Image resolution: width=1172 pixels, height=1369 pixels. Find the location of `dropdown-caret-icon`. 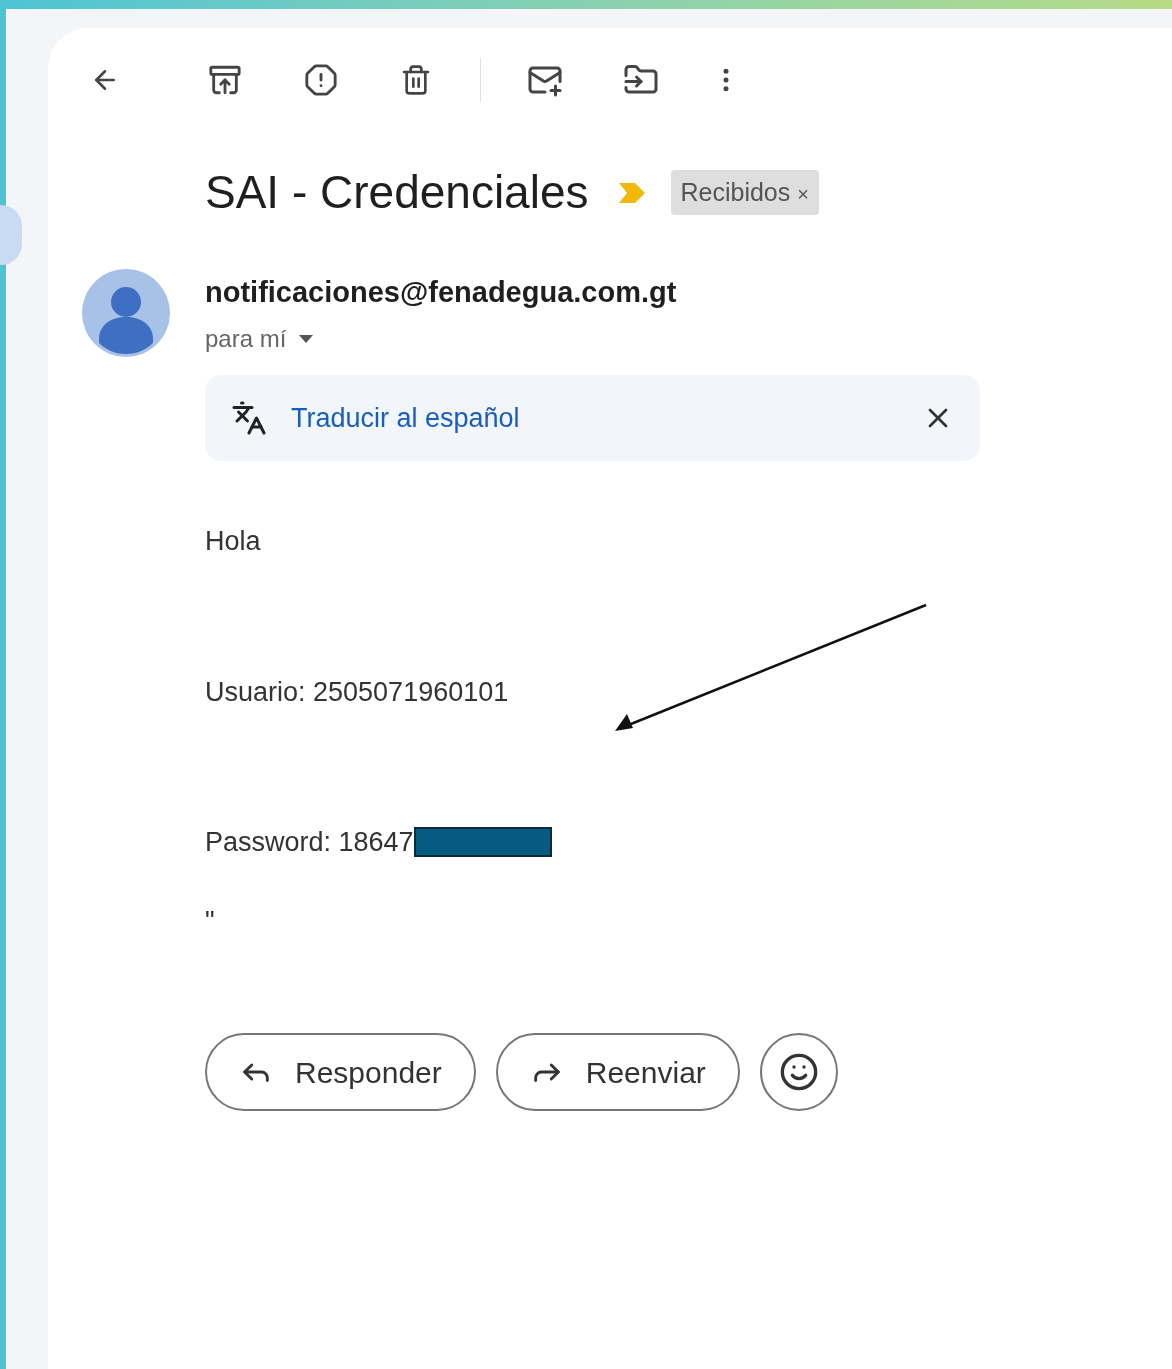

dropdown-caret-icon is located at coordinates (306, 338).